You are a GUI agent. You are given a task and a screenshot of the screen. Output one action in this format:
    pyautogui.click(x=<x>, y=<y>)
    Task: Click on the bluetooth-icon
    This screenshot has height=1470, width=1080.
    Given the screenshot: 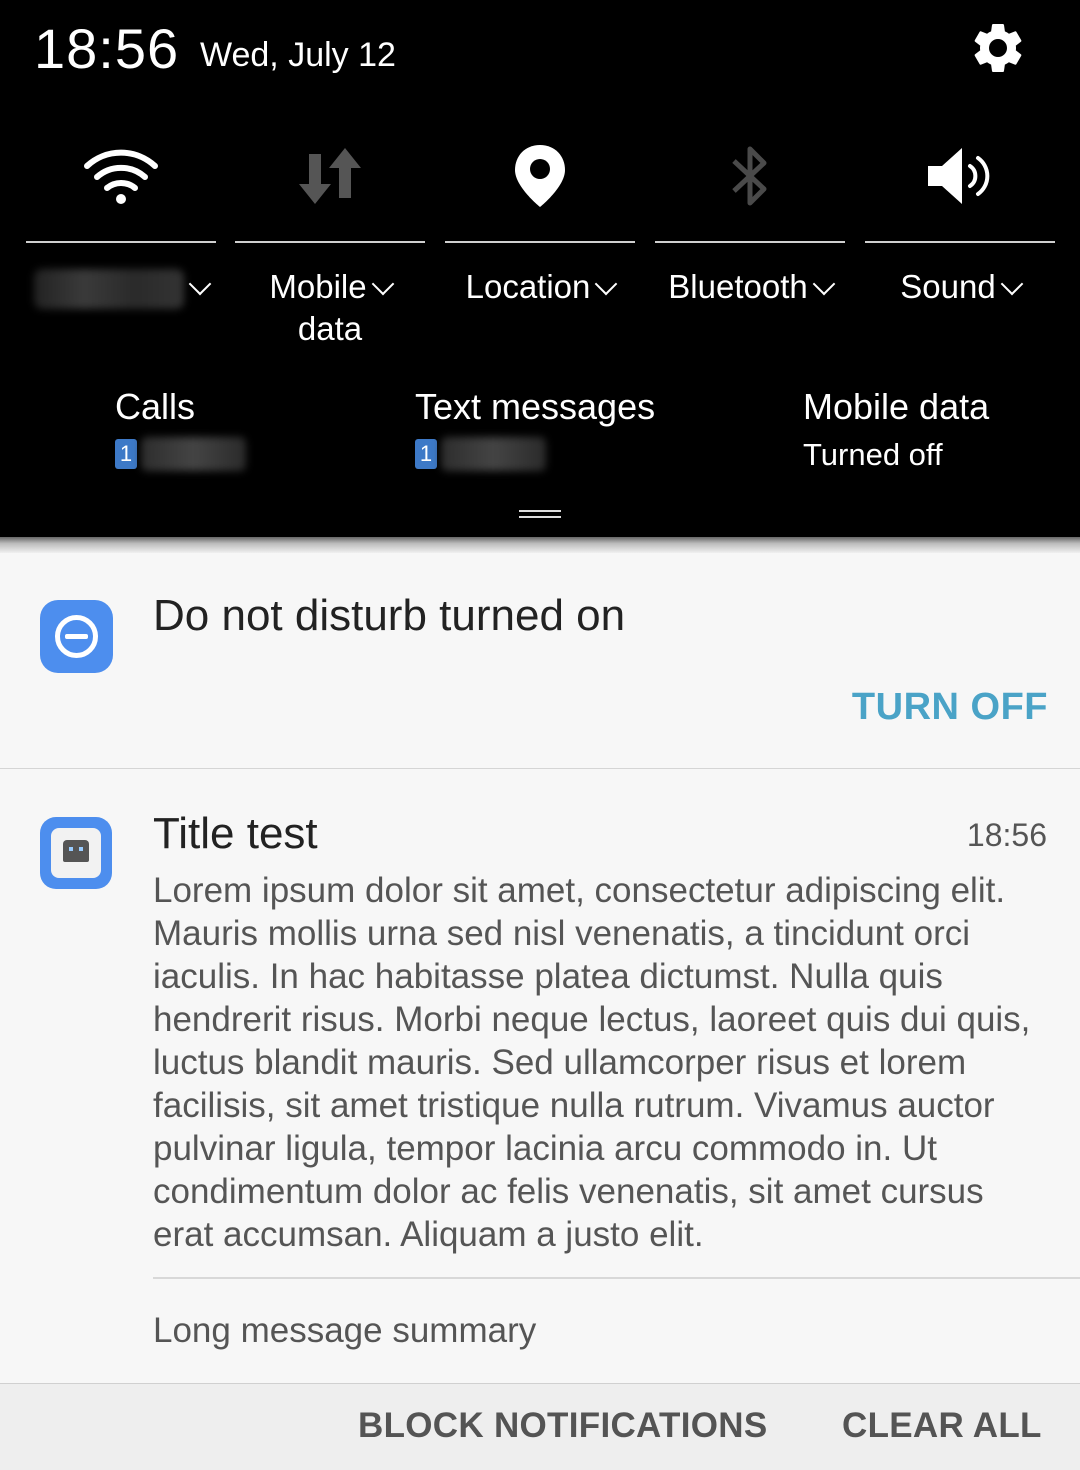 What is the action you would take?
    pyautogui.click(x=750, y=176)
    